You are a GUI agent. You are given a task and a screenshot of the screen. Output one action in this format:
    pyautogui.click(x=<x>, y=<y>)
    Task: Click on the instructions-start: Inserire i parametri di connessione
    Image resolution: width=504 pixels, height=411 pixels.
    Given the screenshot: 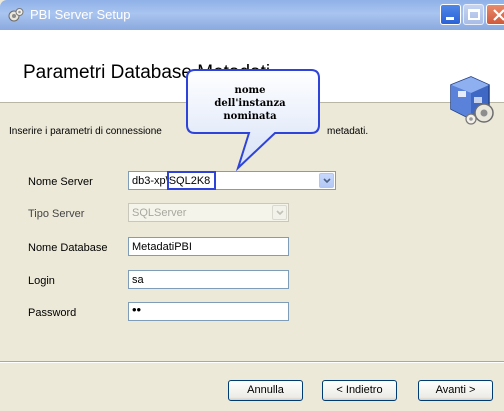 What is the action you would take?
    pyautogui.click(x=85, y=131)
    